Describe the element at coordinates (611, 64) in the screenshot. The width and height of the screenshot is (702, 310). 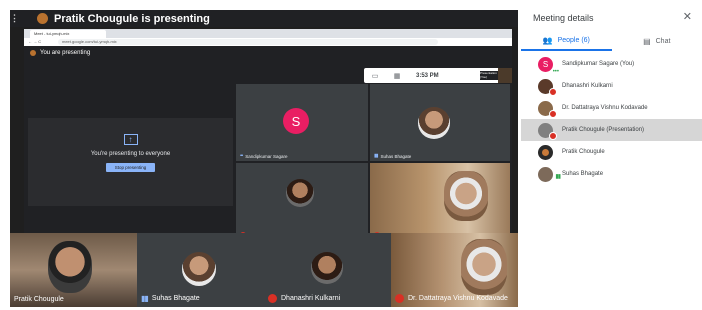
I see `list-item: S ••• Sandipkumar Sagare (You)` at that location.